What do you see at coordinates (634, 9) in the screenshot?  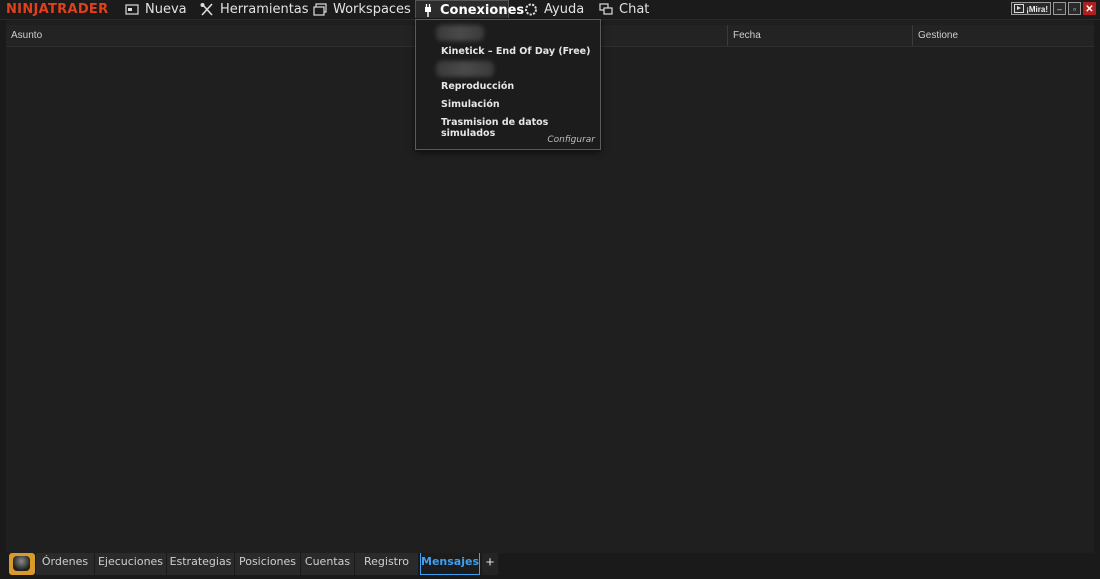 I see `menu-chat-label: Chat` at bounding box center [634, 9].